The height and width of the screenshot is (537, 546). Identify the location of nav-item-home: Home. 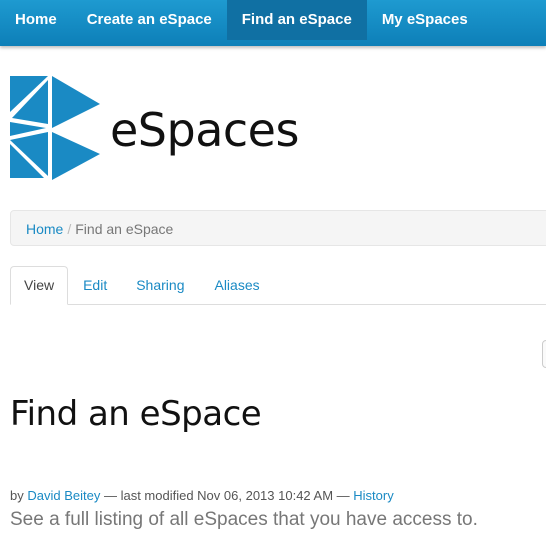
(36, 20).